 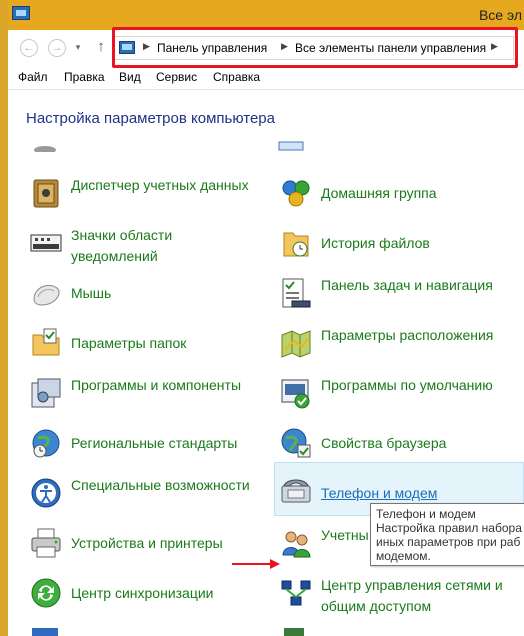 What do you see at coordinates (396, 294) in the screenshot?
I see `item-taskbar-navigation: Панель задач и навигация` at bounding box center [396, 294].